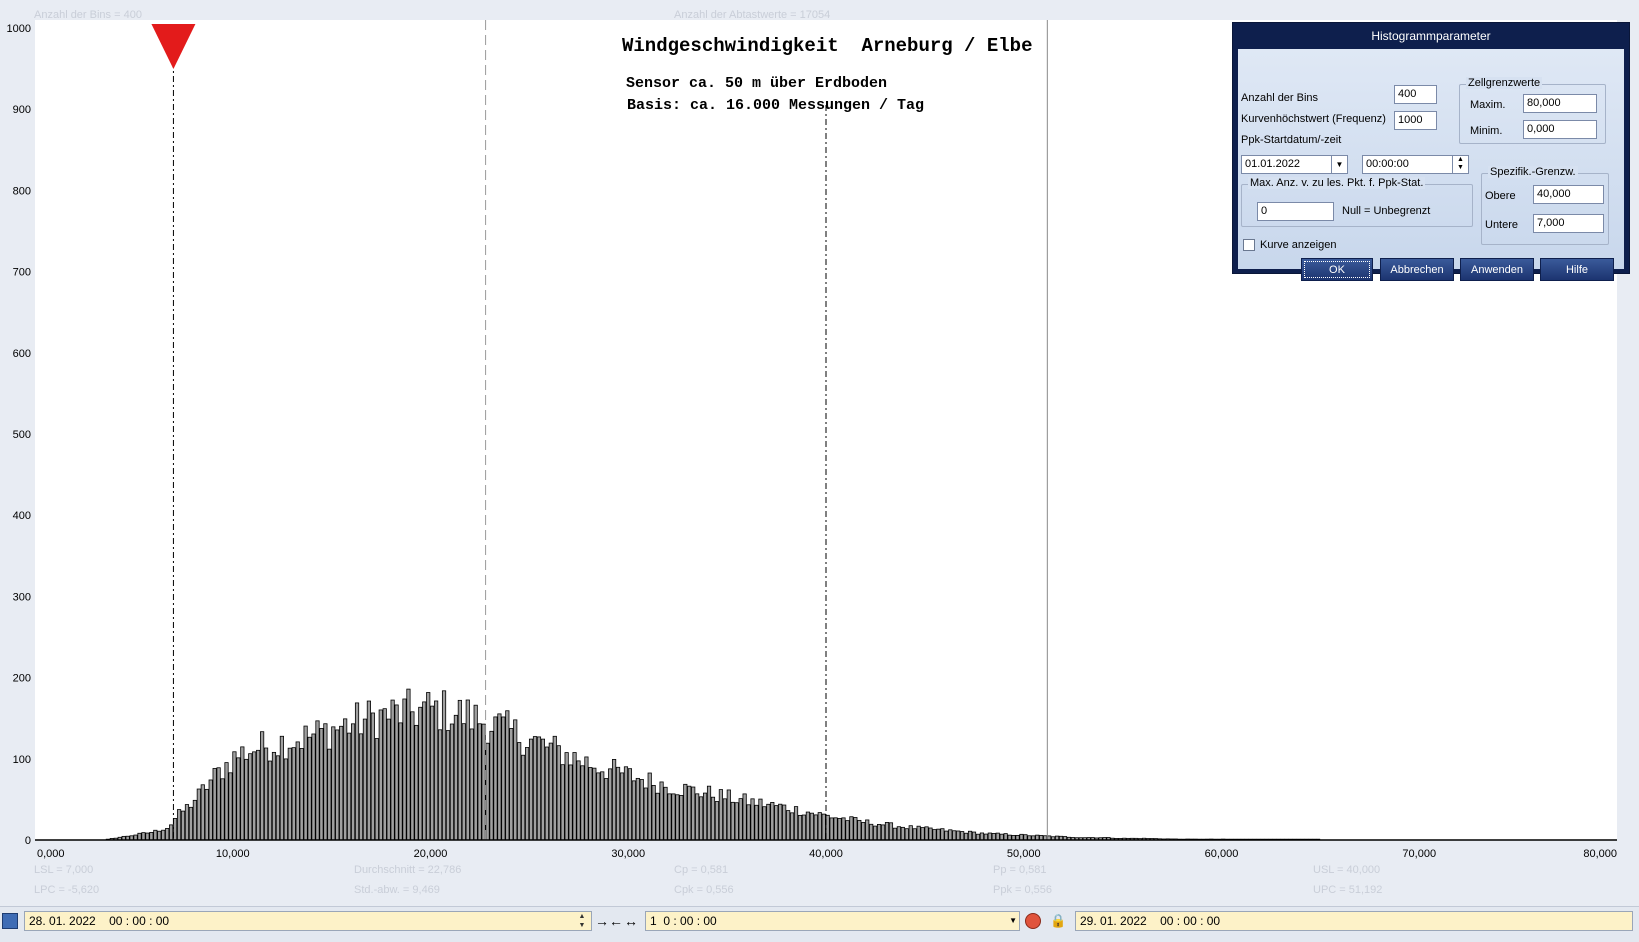 The image size is (1639, 942). I want to click on max-frequency-input: 1000, so click(1415, 120).